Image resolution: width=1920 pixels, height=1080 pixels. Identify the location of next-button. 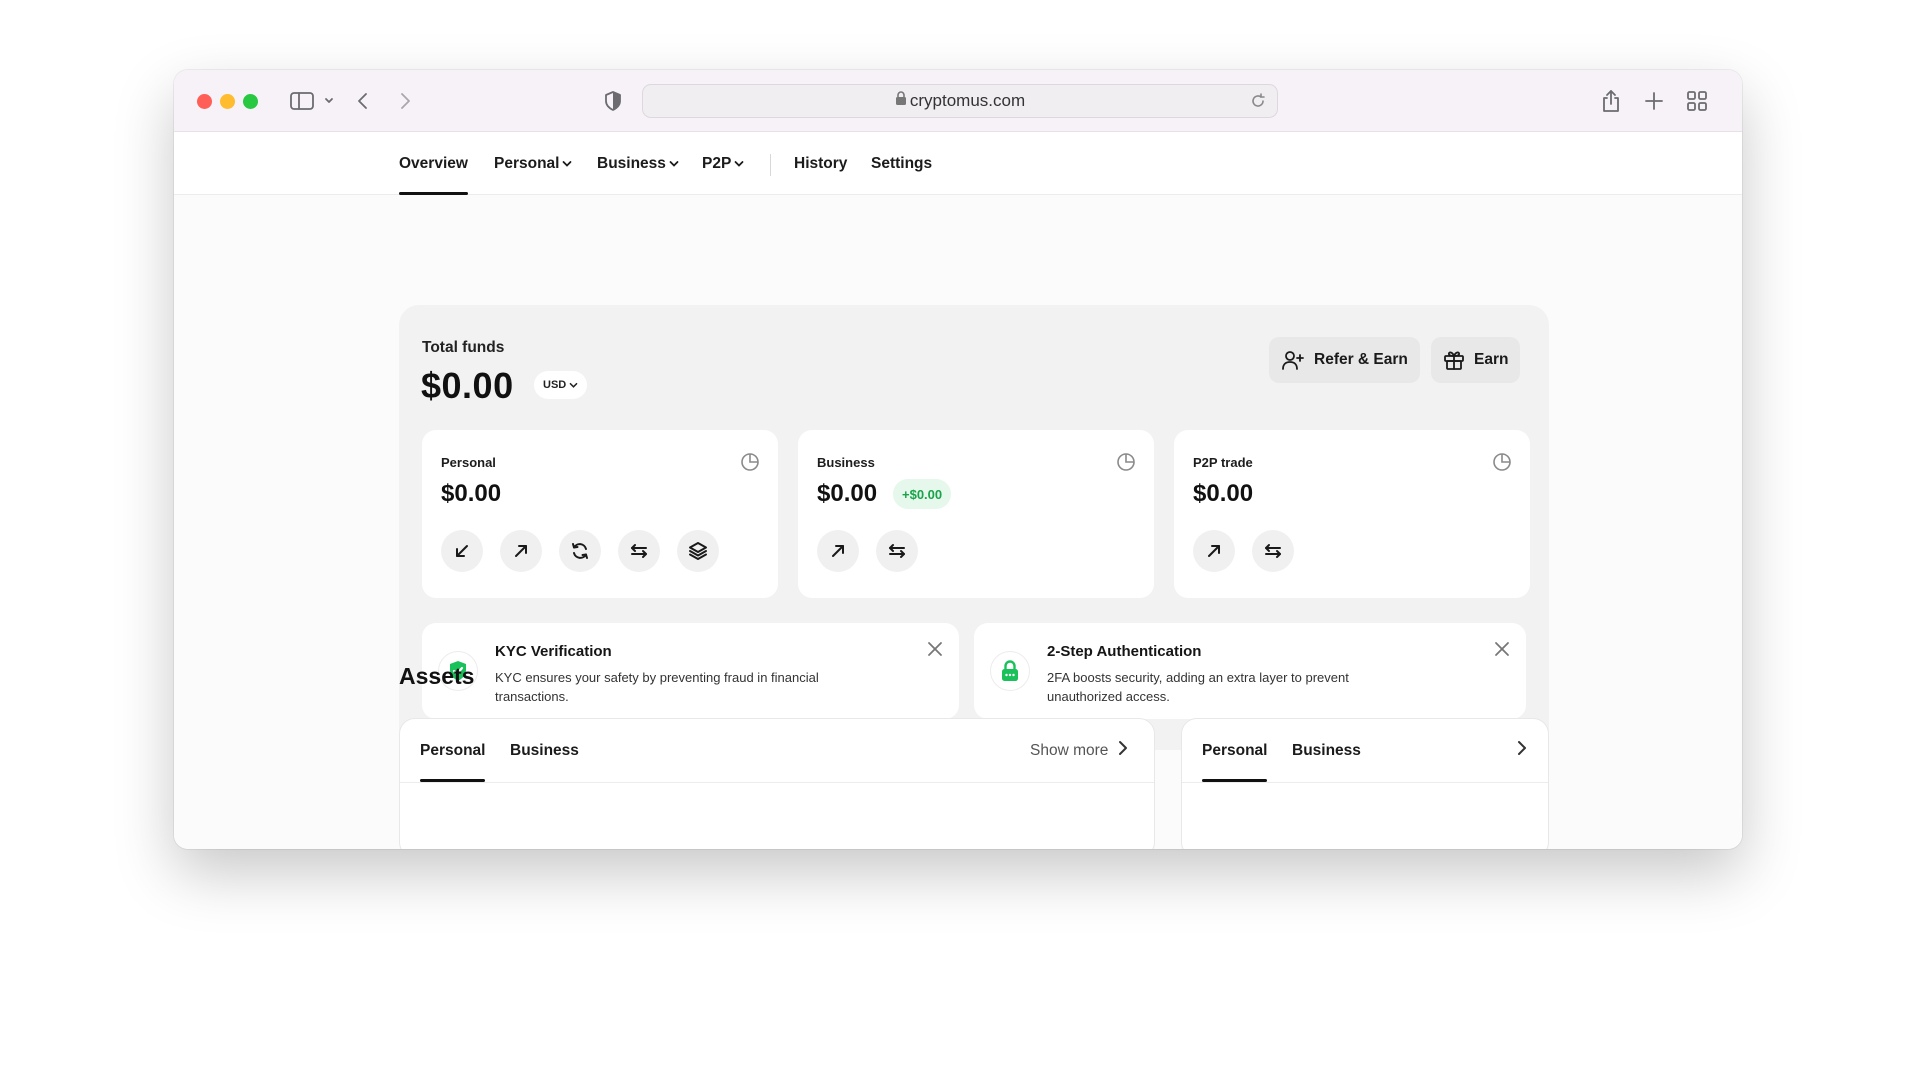
(1522, 750).